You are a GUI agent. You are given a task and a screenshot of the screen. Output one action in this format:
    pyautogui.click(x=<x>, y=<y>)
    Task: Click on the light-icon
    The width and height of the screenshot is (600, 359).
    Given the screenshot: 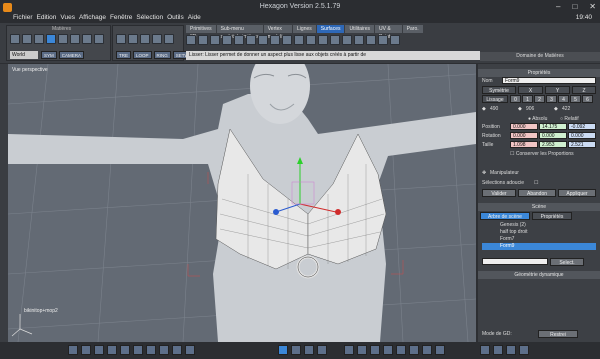 What is the action you would take?
    pyautogui.click(x=401, y=350)
    